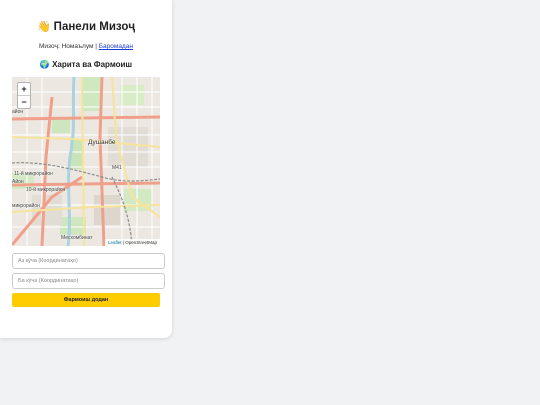 This screenshot has width=540, height=405. Describe the element at coordinates (115, 242) in the screenshot. I see `leaflet-link: Leaflet` at that location.